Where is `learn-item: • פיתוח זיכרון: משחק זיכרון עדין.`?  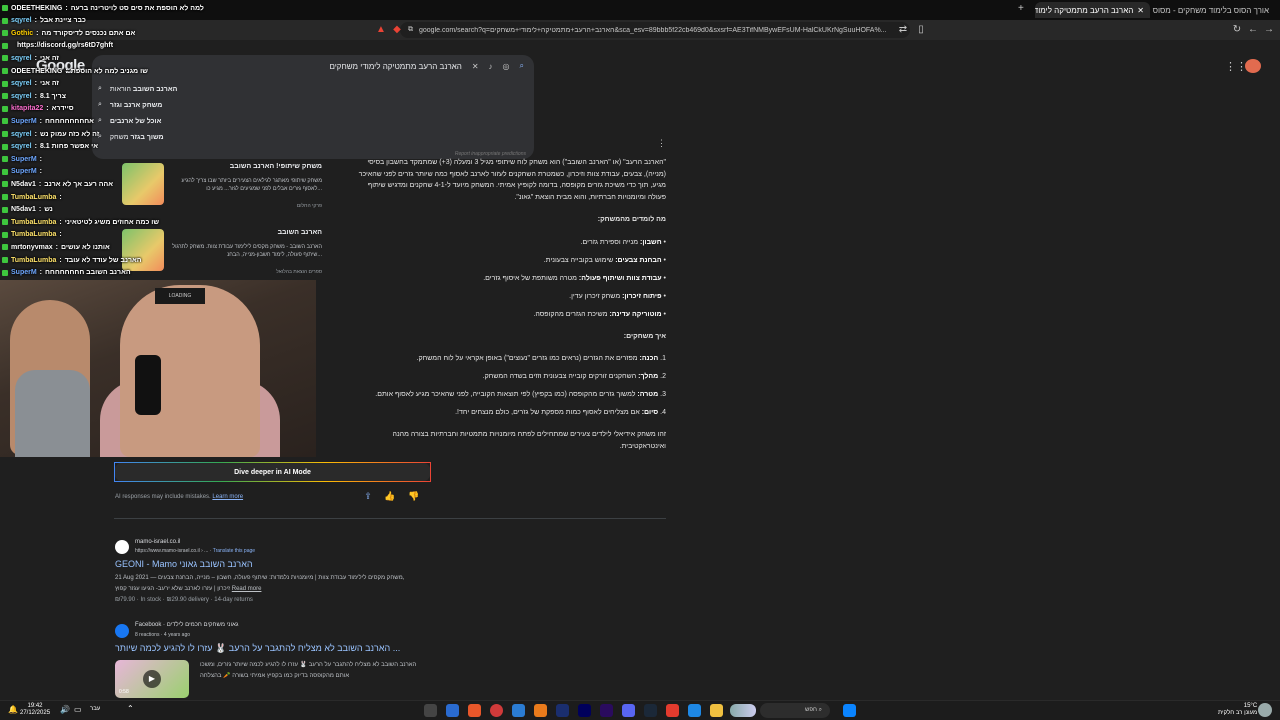 learn-item: • פיתוח זיכרון: משחק זיכרון עדין. is located at coordinates (617, 296).